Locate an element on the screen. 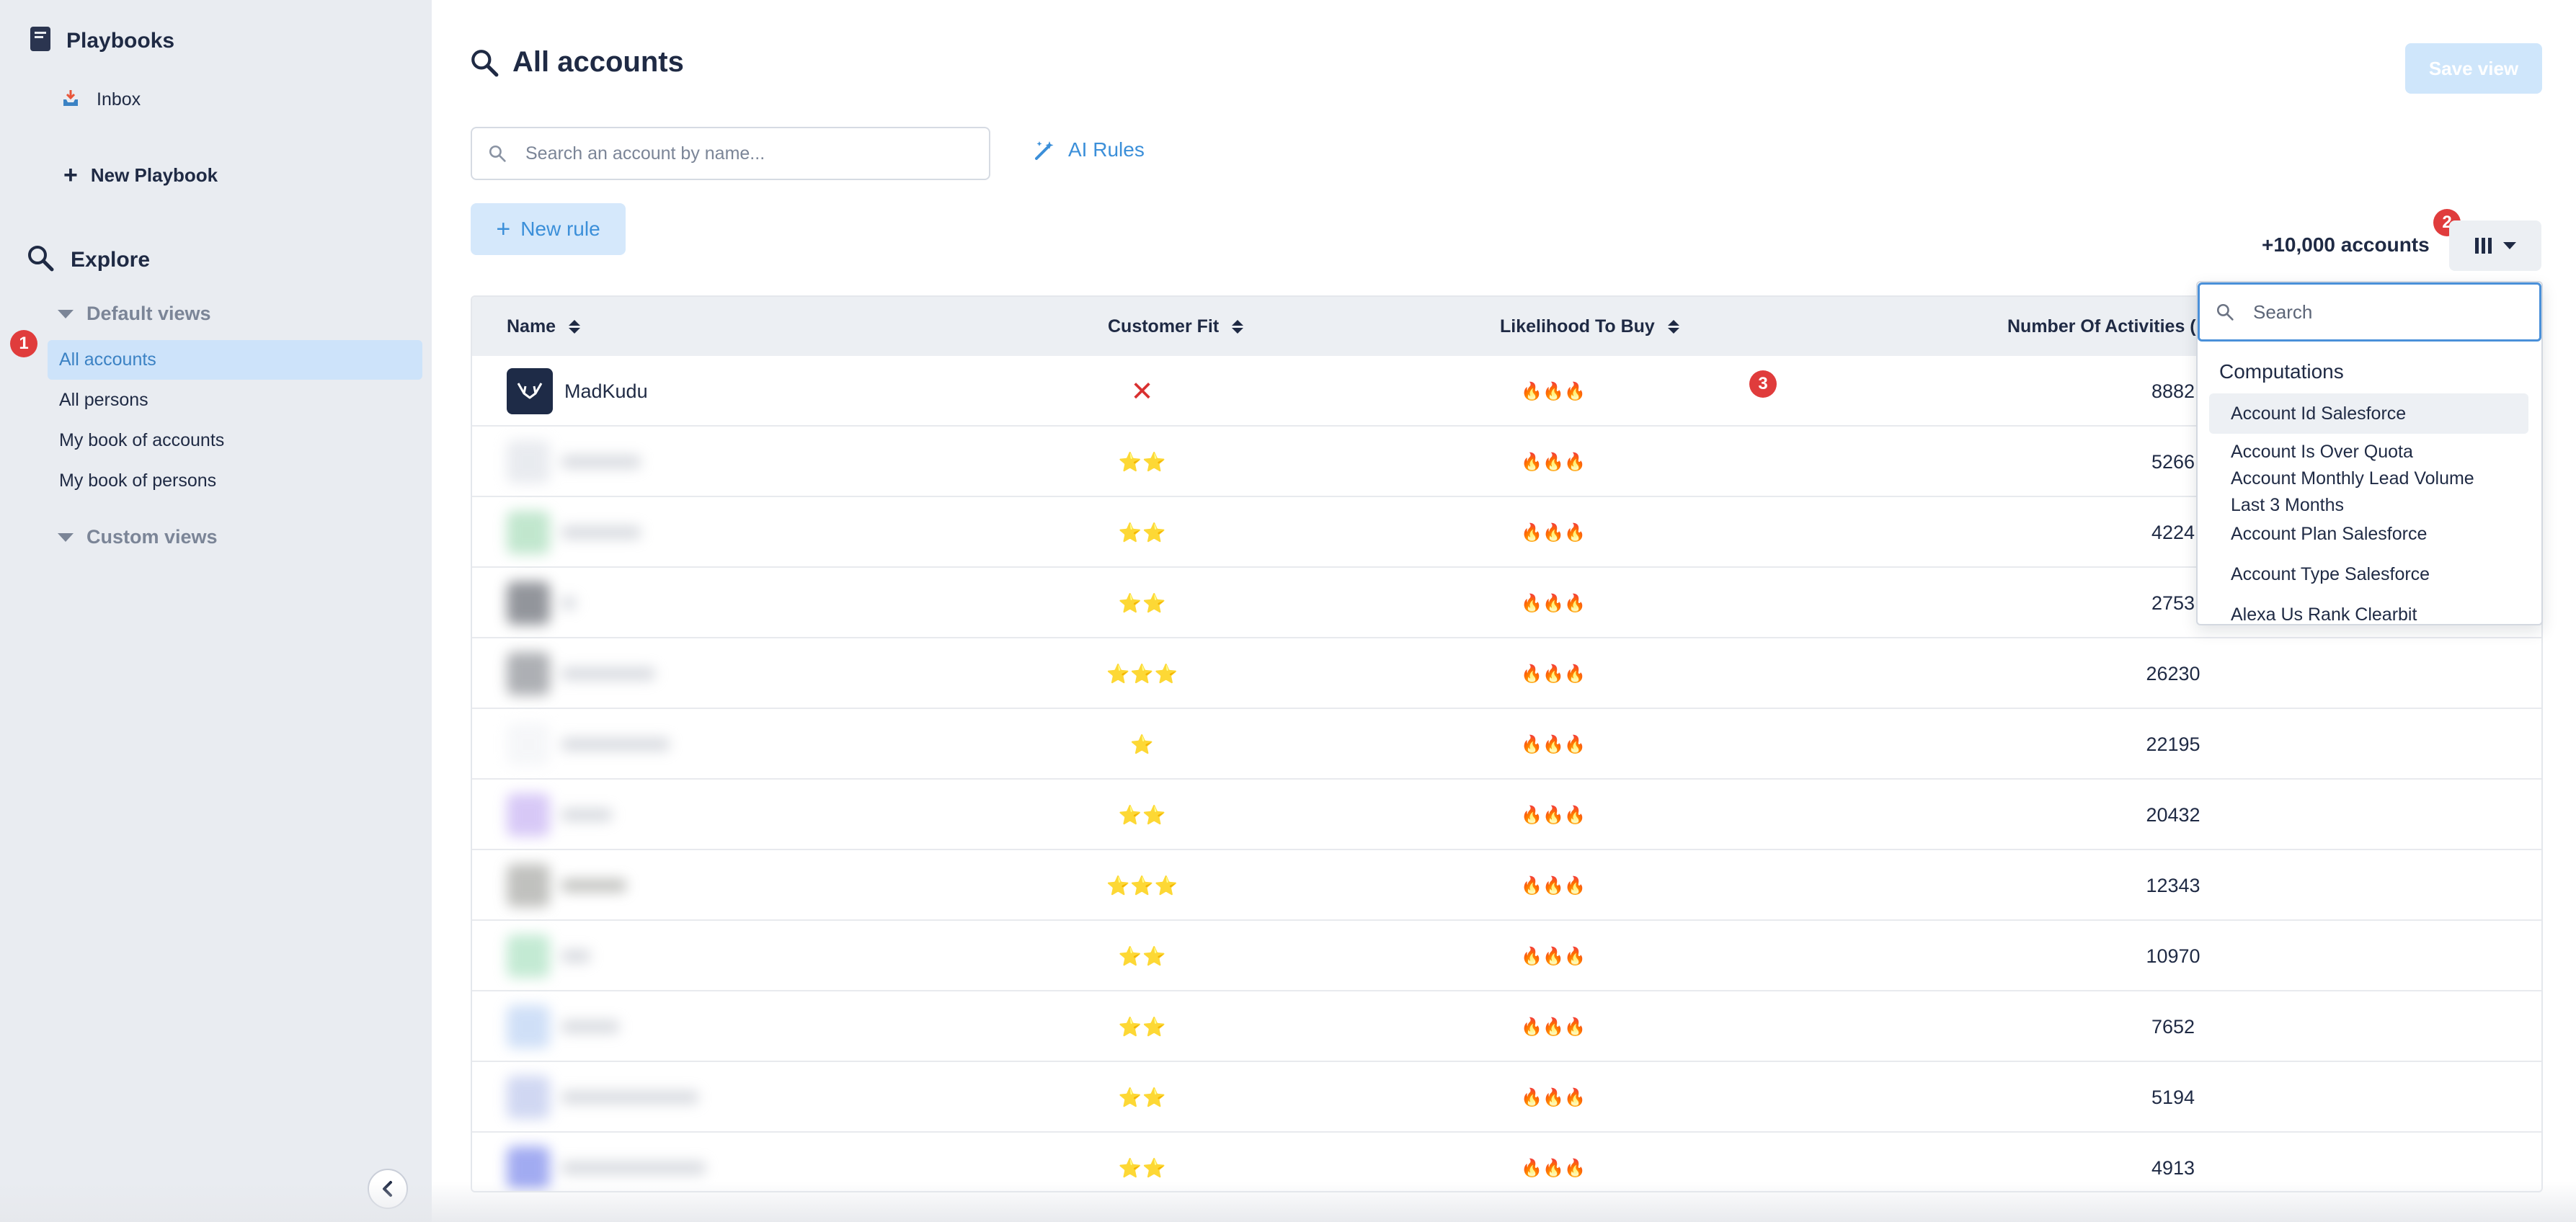 The height and width of the screenshot is (1222, 2576). inbox-label: Inbox is located at coordinates (119, 99).